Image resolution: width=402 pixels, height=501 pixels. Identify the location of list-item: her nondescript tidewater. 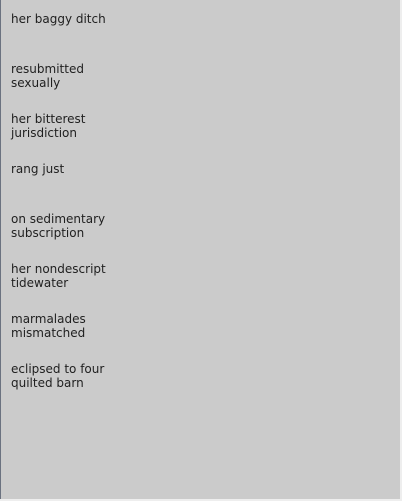
(66, 287).